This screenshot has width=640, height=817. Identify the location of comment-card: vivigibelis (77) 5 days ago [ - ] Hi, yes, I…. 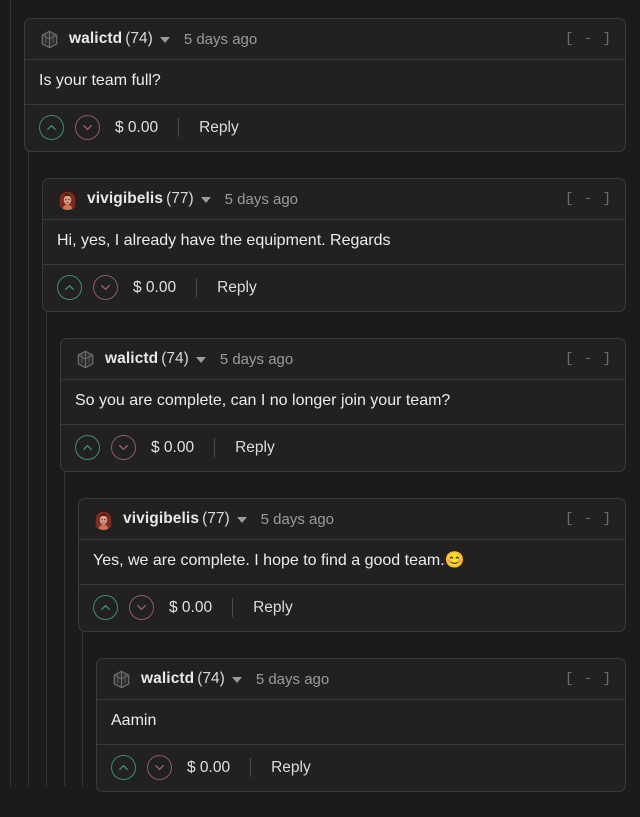
(334, 245).